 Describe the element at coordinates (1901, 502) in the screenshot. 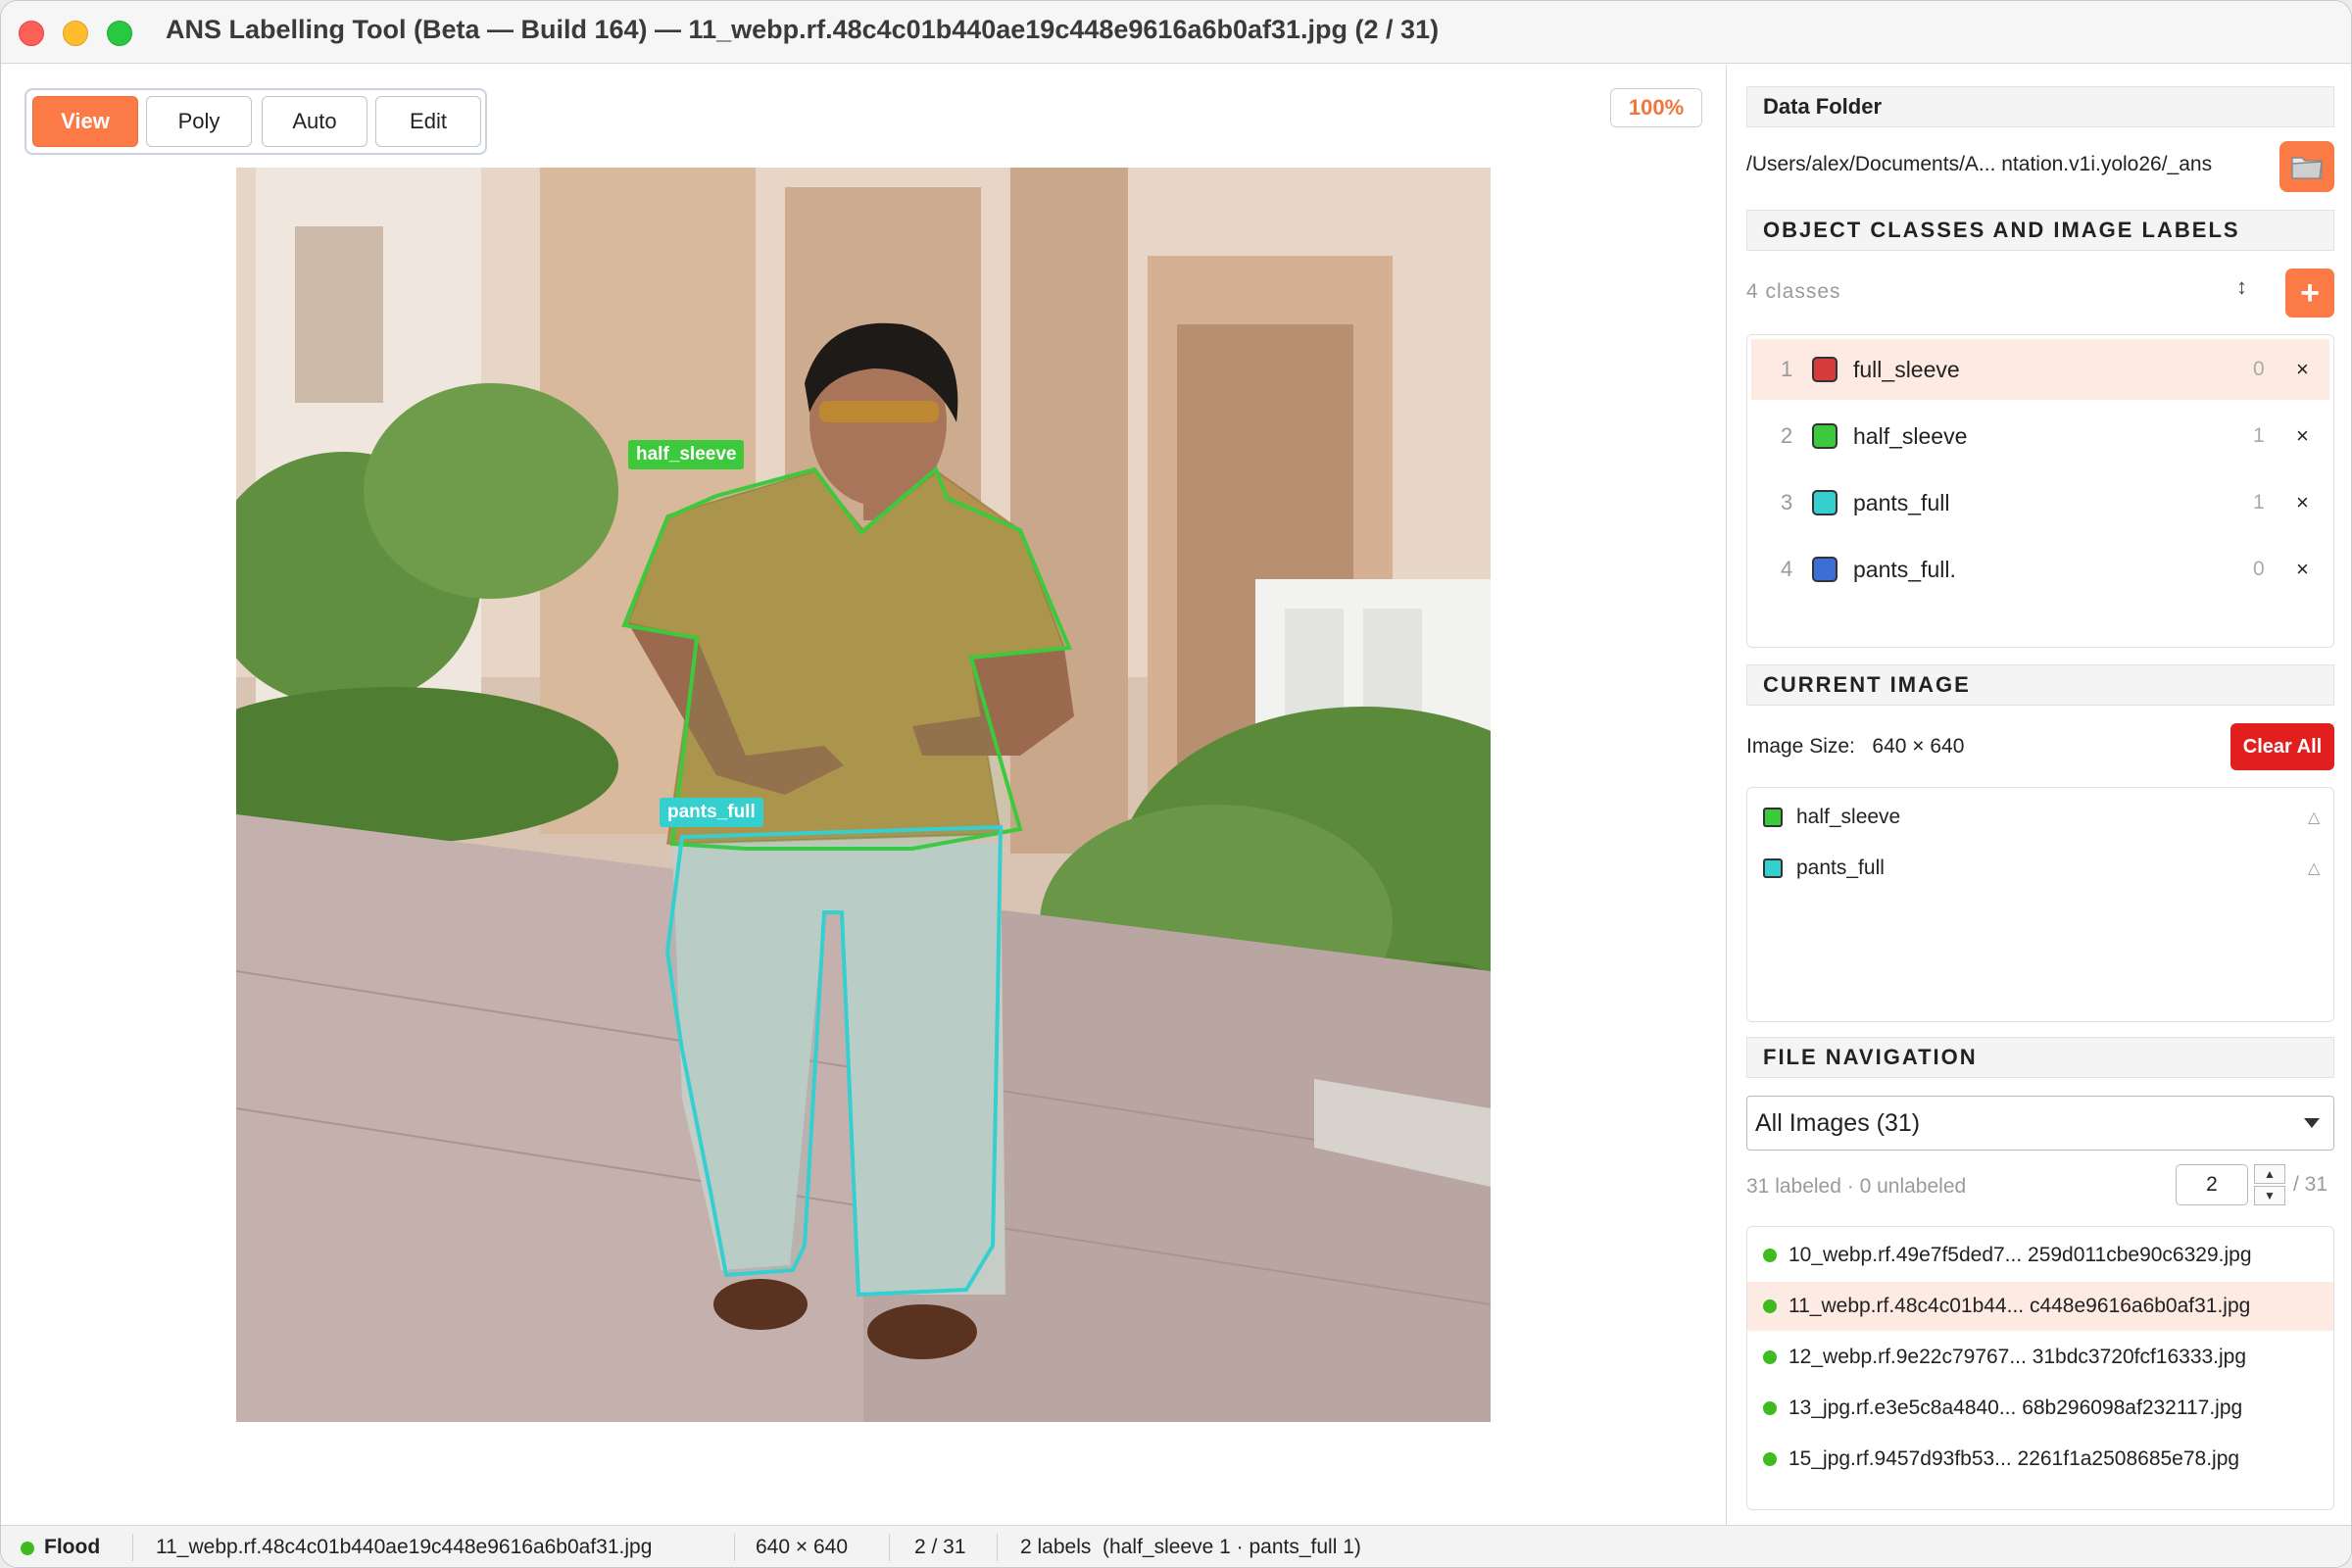

I see `class-name: pants_full` at that location.